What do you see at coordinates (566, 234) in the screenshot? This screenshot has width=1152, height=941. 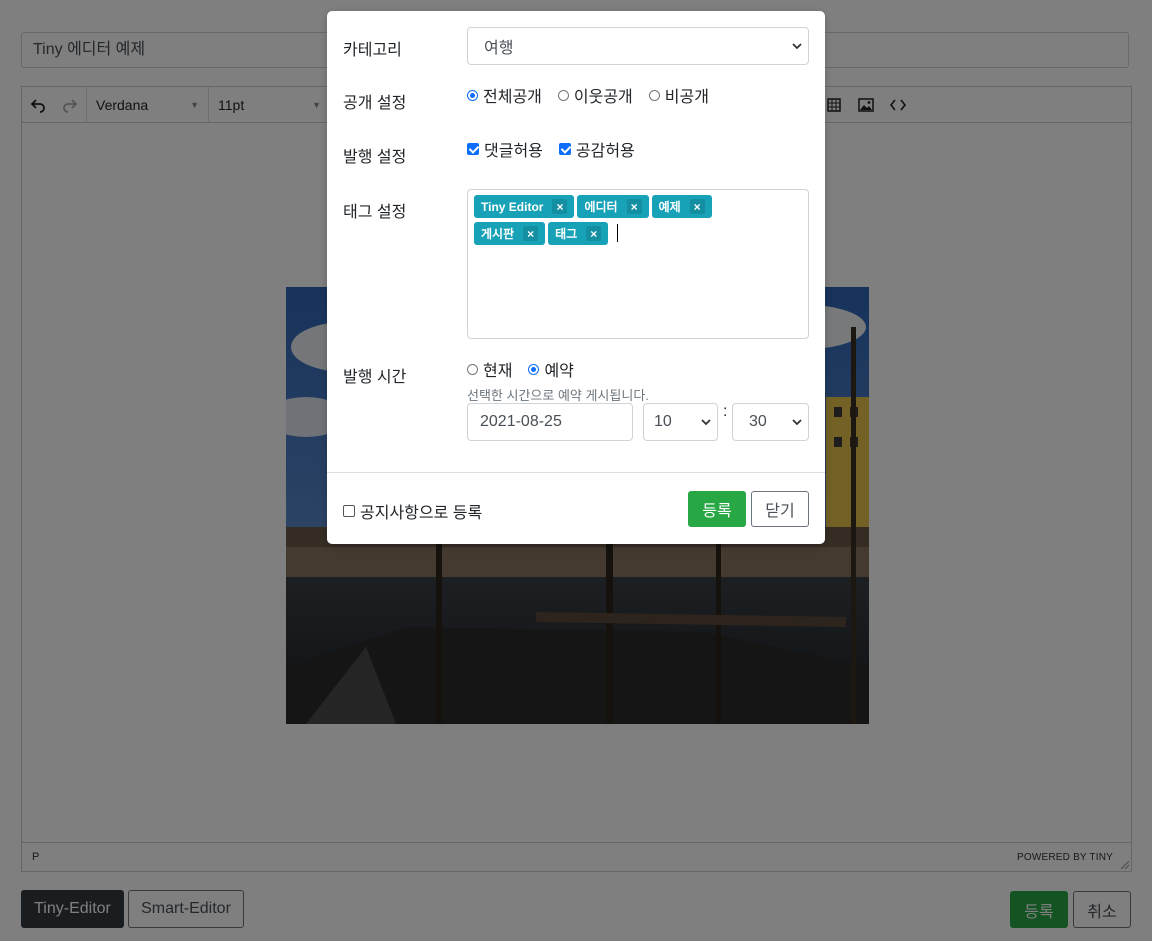 I see `tag-text: 태그` at bounding box center [566, 234].